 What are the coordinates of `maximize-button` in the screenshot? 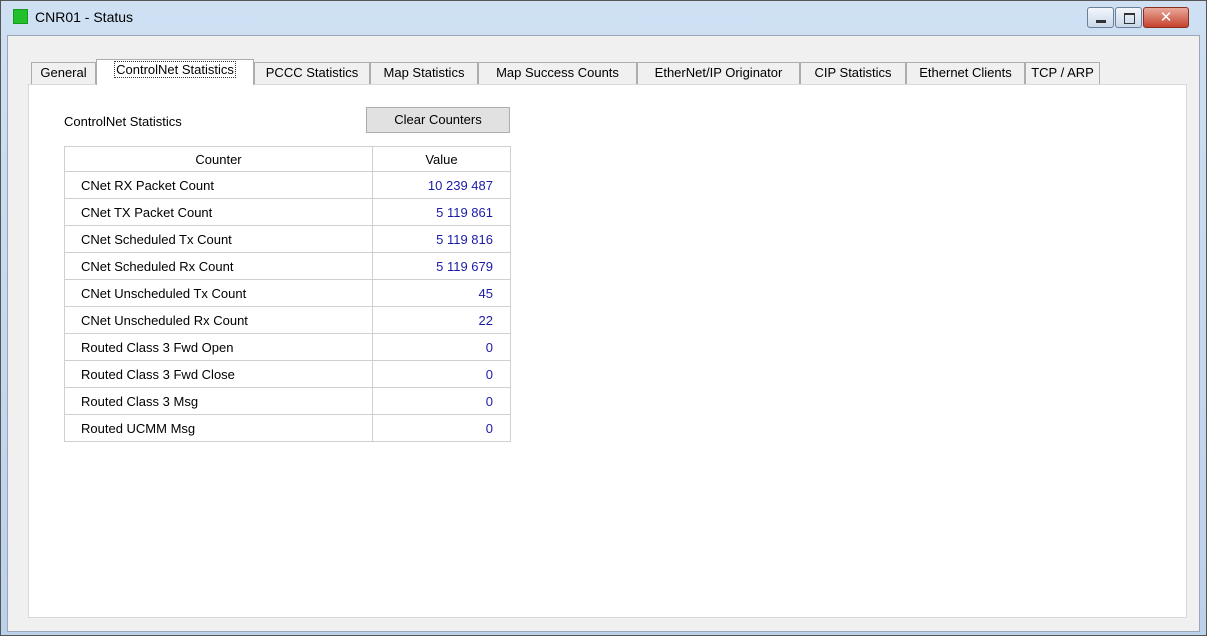 It's located at (1128, 17).